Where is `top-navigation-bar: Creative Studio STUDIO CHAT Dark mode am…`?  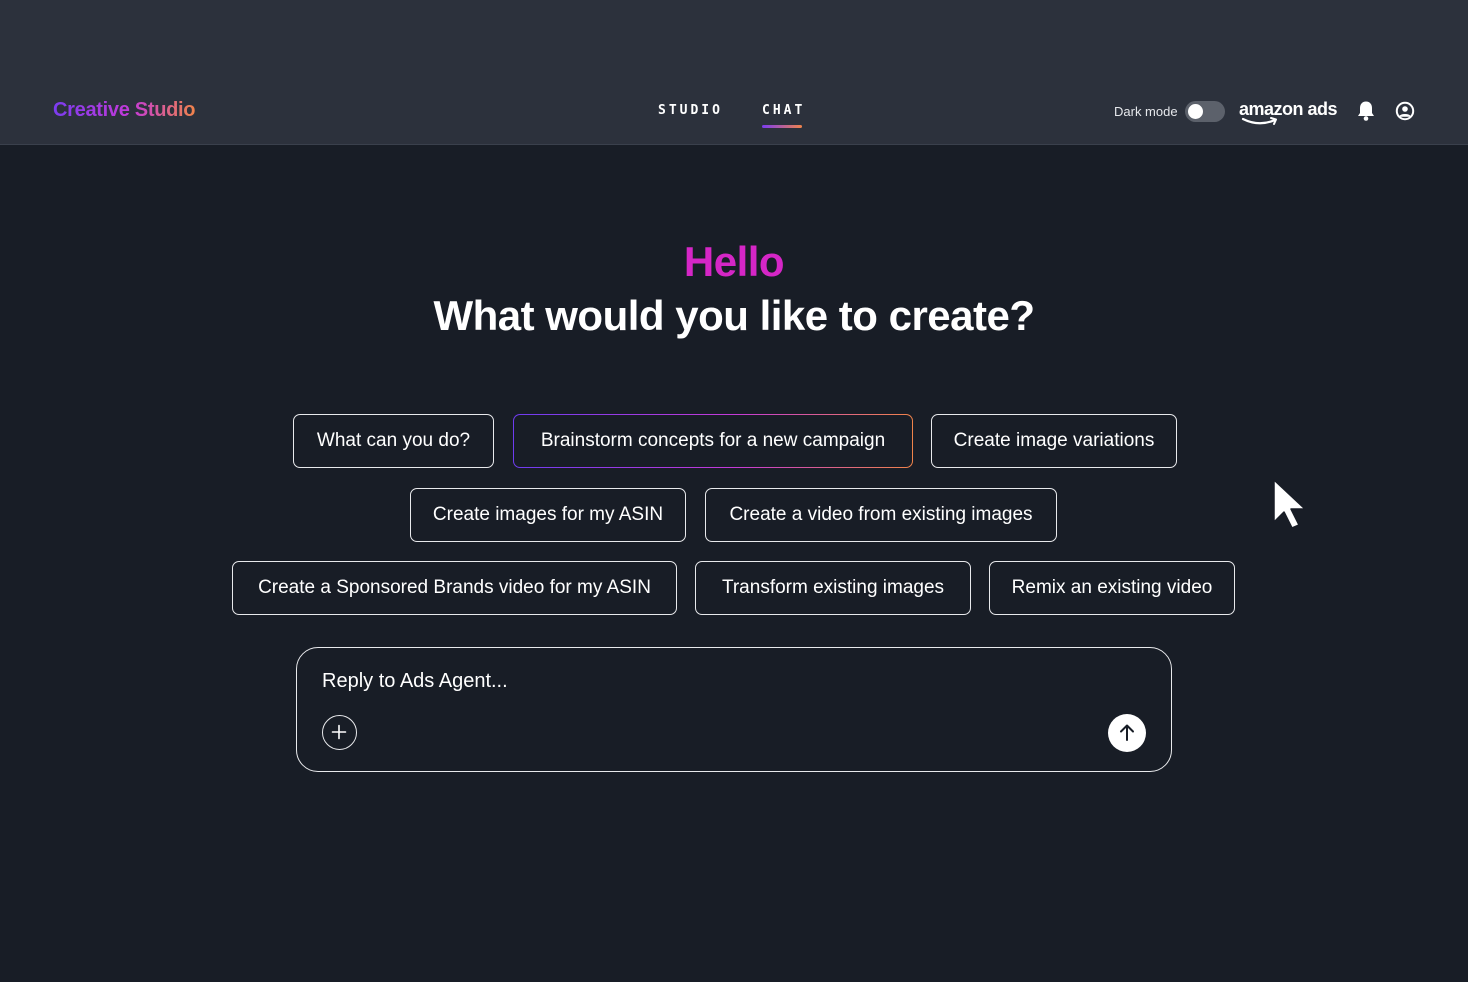 top-navigation-bar: Creative Studio STUDIO CHAT Dark mode am… is located at coordinates (734, 72).